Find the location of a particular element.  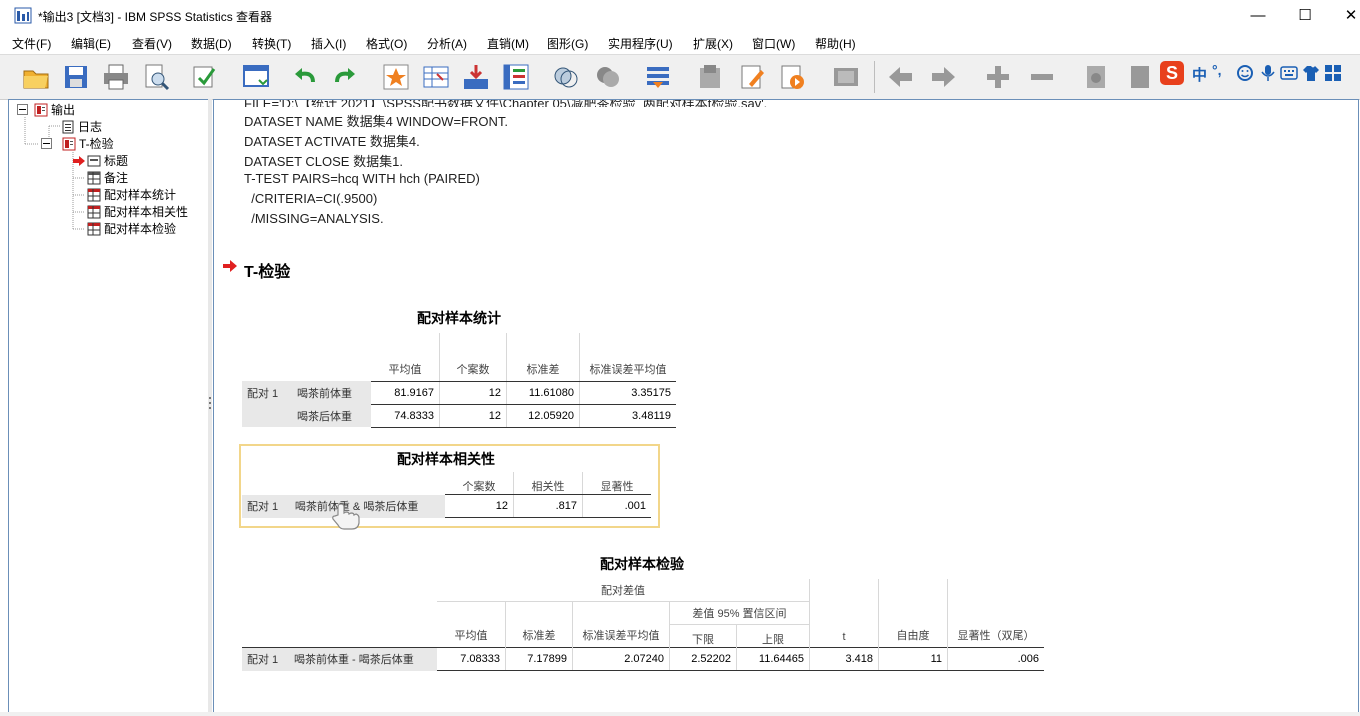

minimize-button: — is located at coordinates (1258, 16).